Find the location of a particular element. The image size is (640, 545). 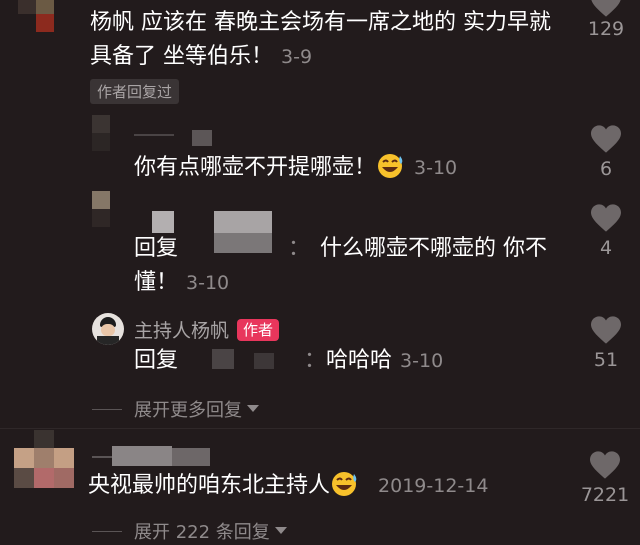

reply-like-button: 6 is located at coordinates (606, 152).